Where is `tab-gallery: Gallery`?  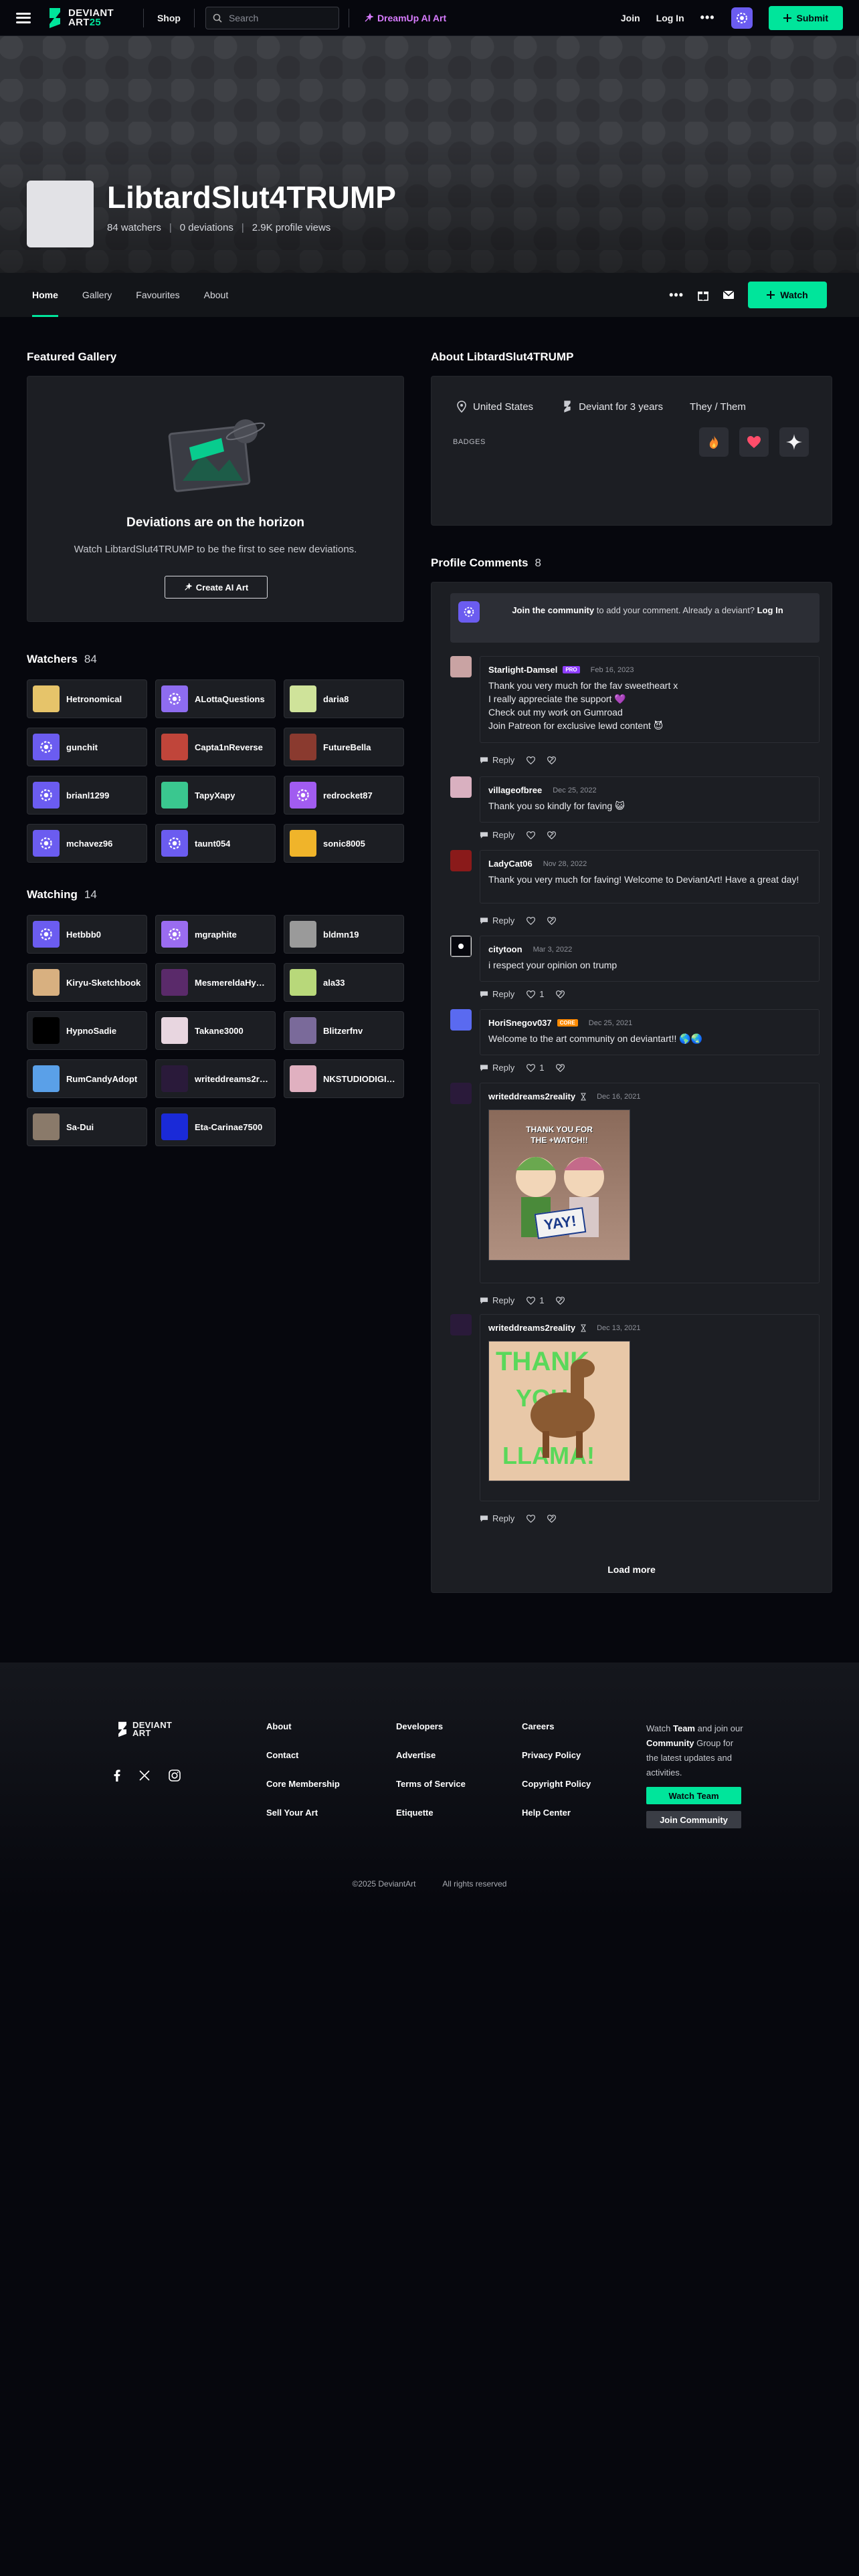 tab-gallery: Gallery is located at coordinates (97, 295).